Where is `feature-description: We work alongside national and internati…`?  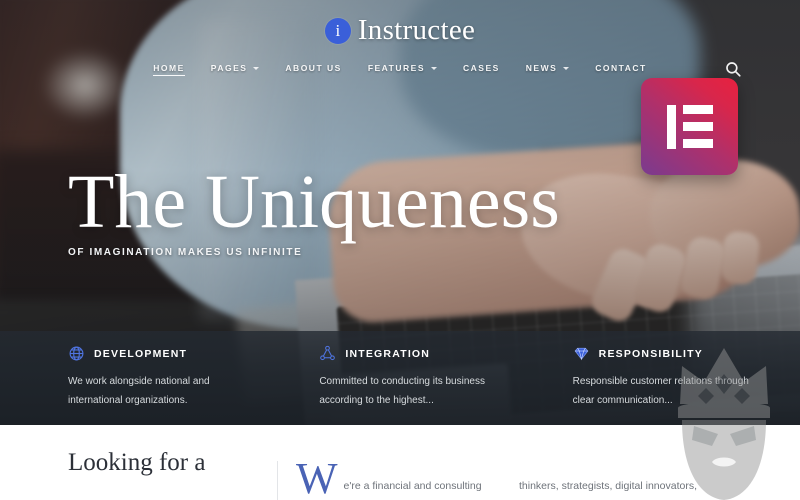 feature-description: We work alongside national and internati… is located at coordinates (139, 391).